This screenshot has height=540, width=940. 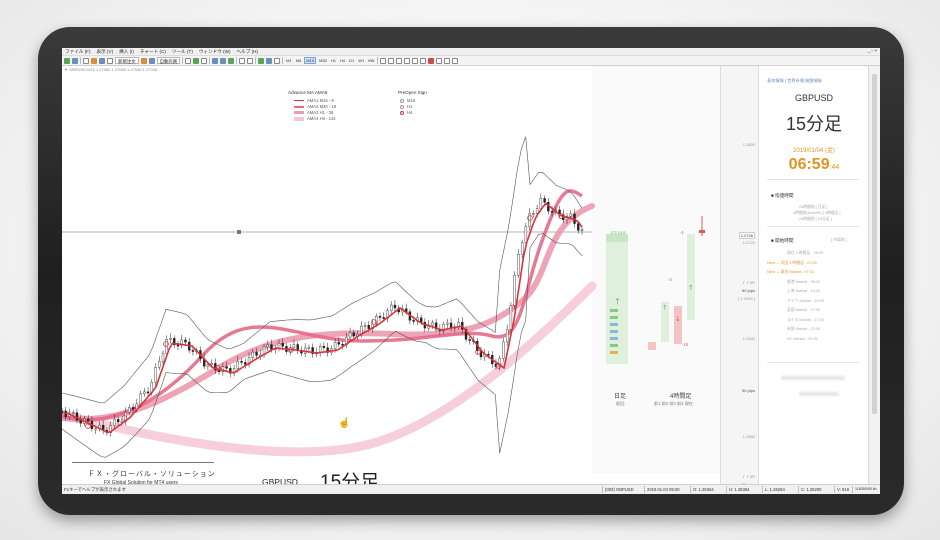 I want to click on chart-shift-icon, so click(x=250, y=60).